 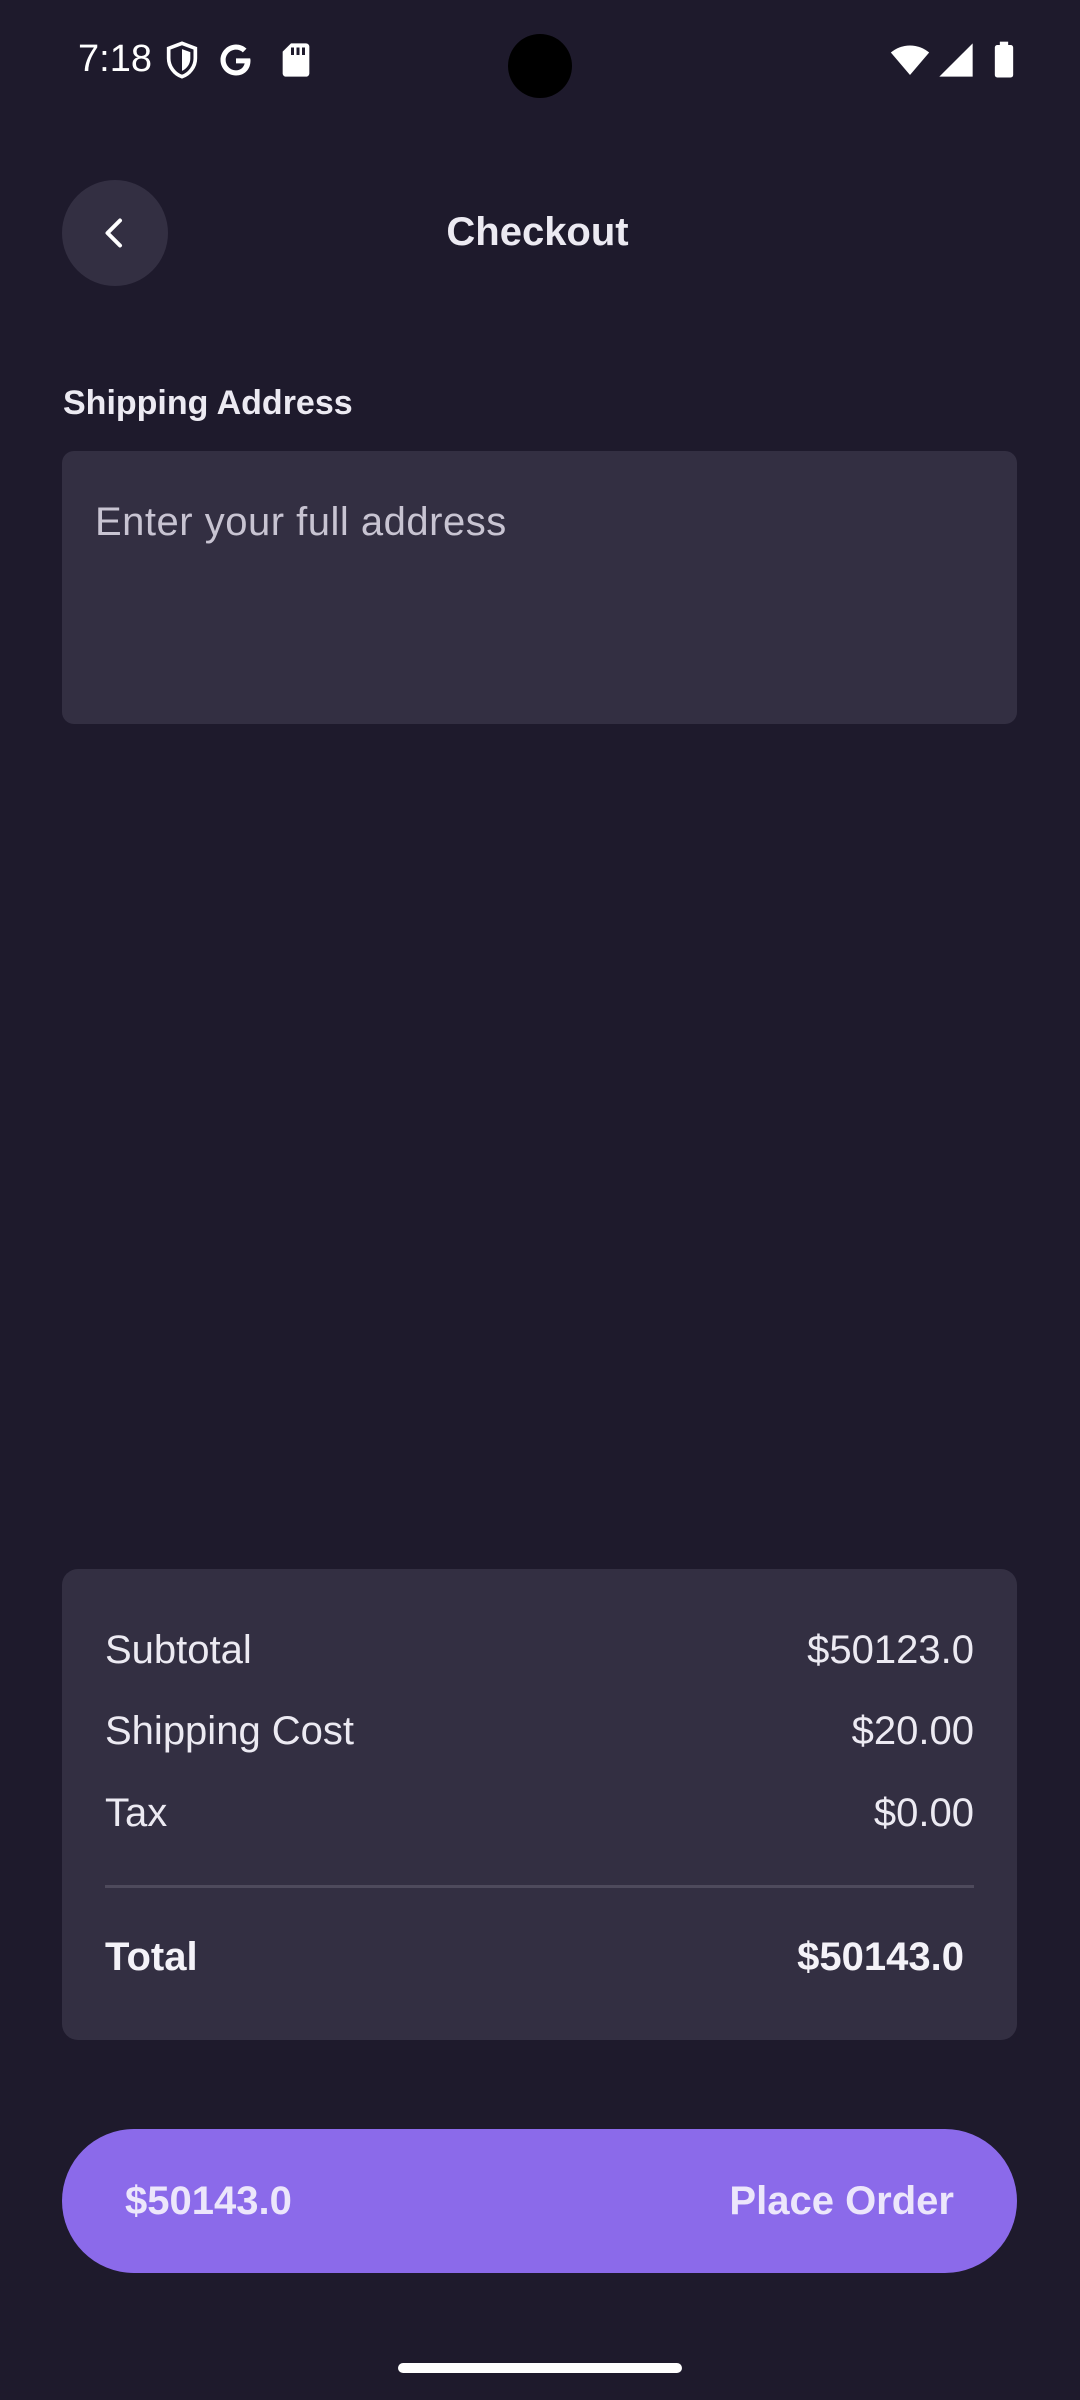 I want to click on place-order-amount: $50143.0, so click(x=208, y=2200).